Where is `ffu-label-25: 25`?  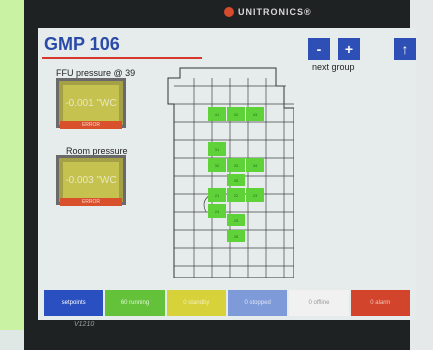
ffu-label-25: 25 is located at coordinates (236, 220).